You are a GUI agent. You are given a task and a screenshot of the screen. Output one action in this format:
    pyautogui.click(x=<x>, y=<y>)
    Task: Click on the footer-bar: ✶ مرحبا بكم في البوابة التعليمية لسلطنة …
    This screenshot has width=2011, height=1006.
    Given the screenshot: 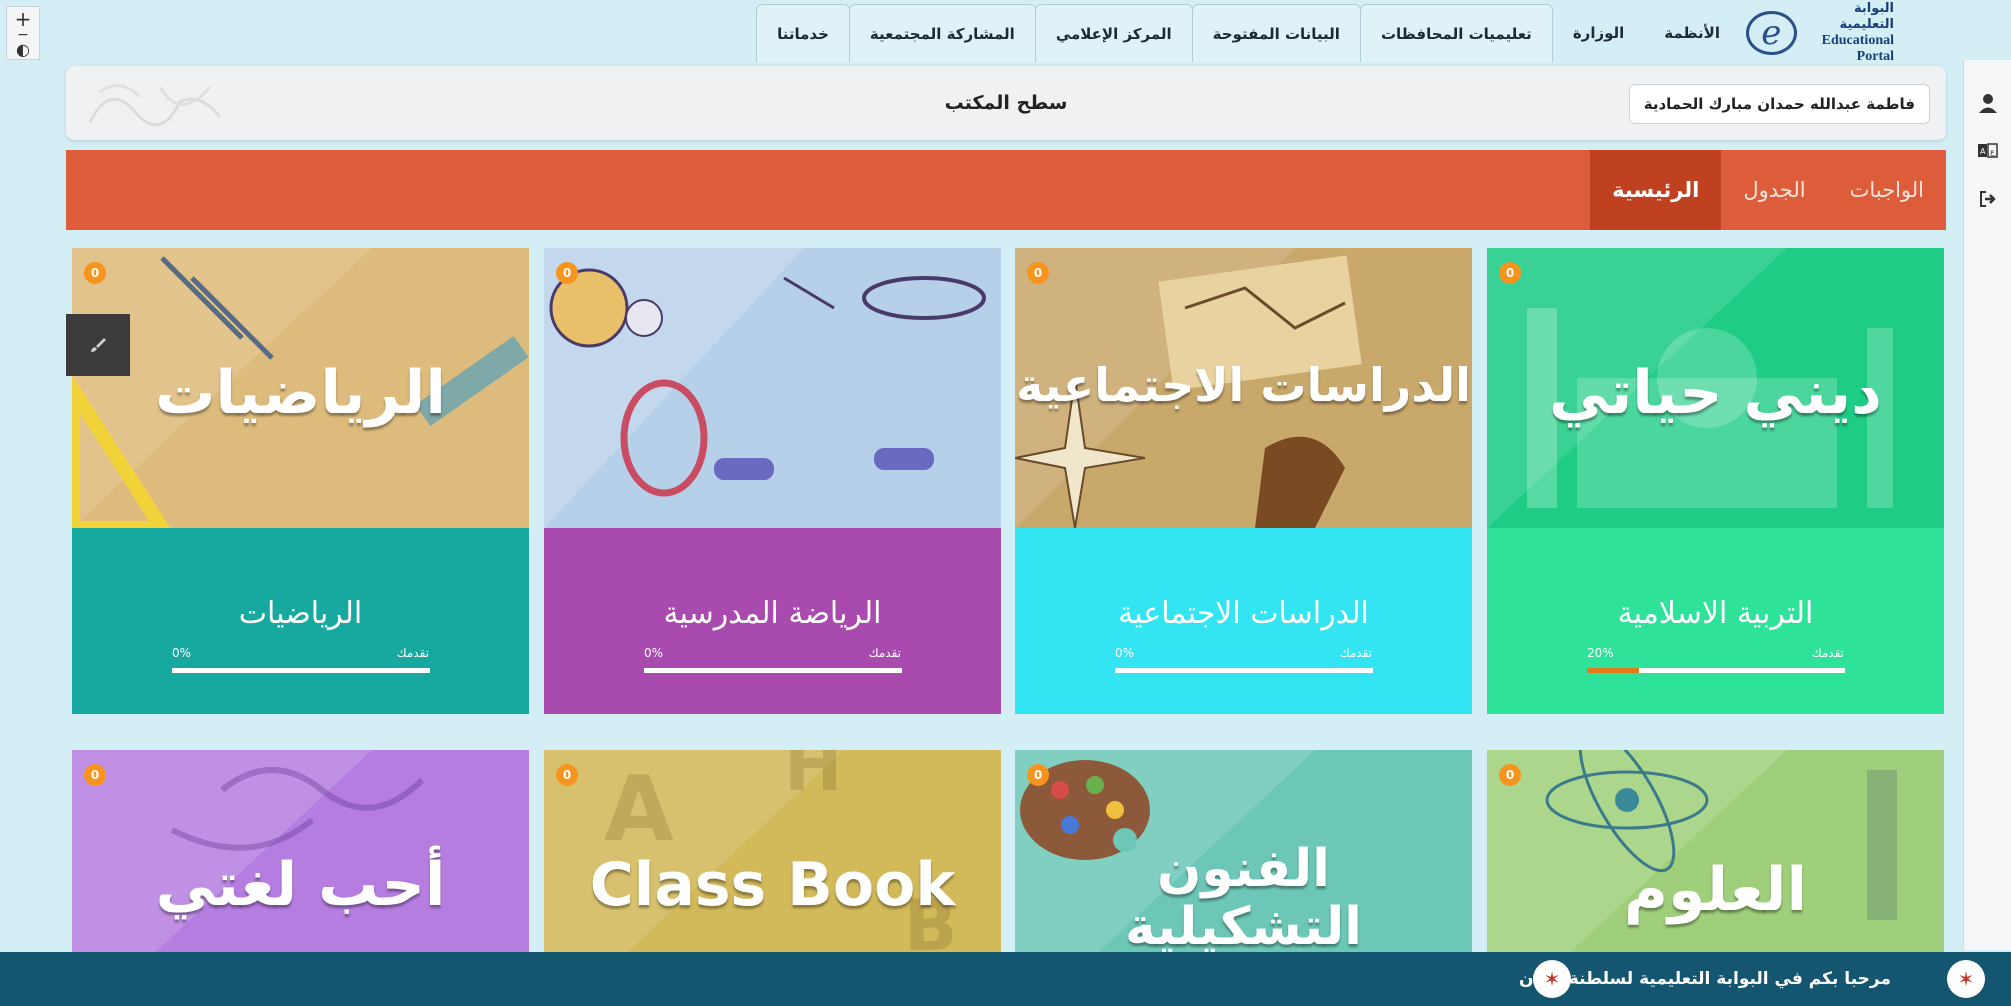 What is the action you would take?
    pyautogui.click(x=1005, y=979)
    